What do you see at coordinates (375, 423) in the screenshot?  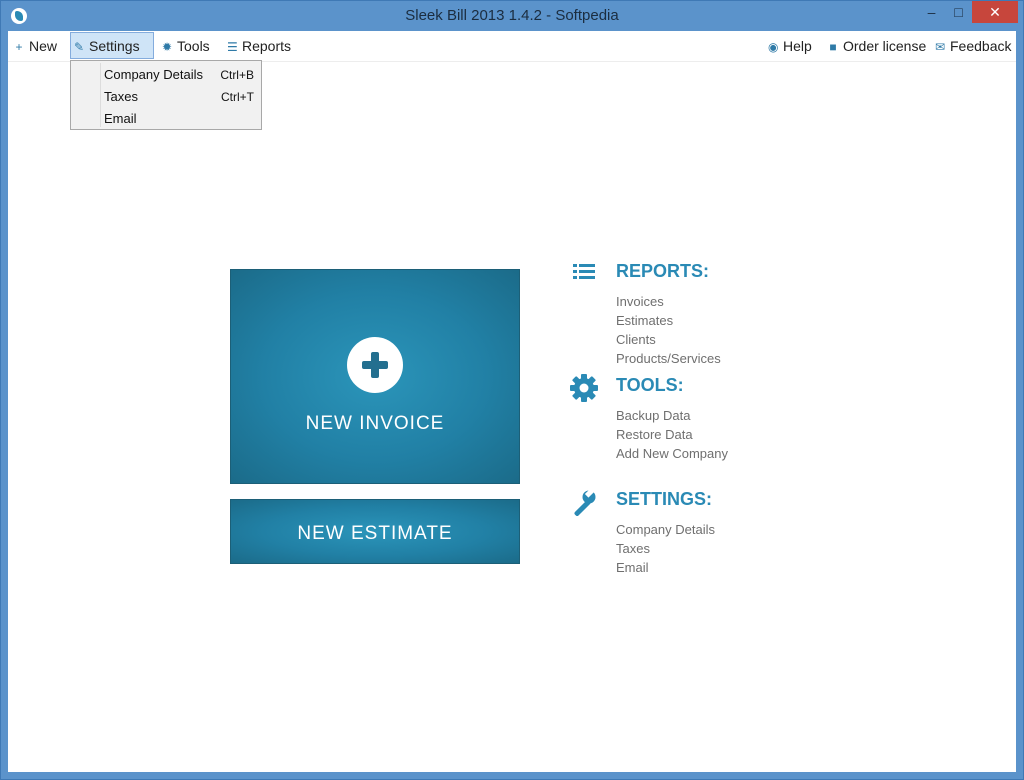 I see `new-invoice-label: NEW INVOICE` at bounding box center [375, 423].